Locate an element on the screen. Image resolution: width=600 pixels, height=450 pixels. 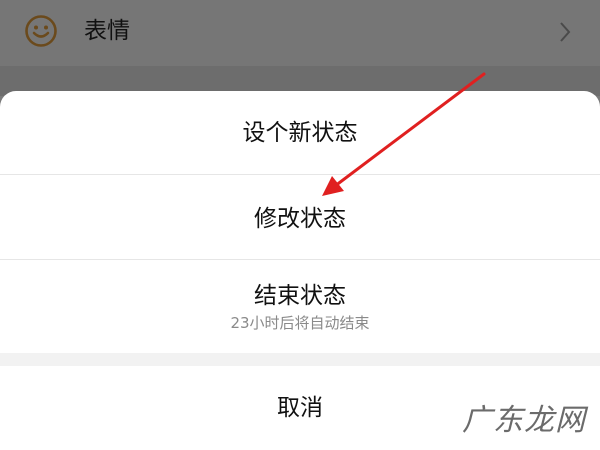
new-status-option: 设个新状态 is located at coordinates (300, 133).